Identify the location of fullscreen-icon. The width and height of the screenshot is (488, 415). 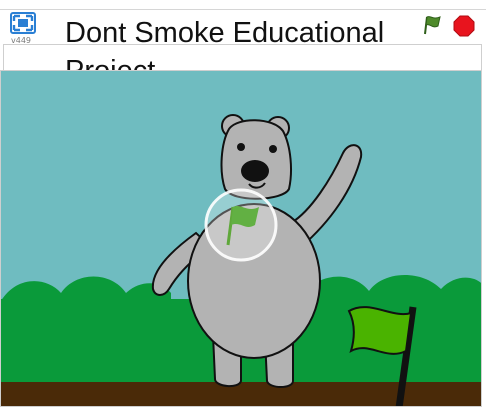
(23, 23).